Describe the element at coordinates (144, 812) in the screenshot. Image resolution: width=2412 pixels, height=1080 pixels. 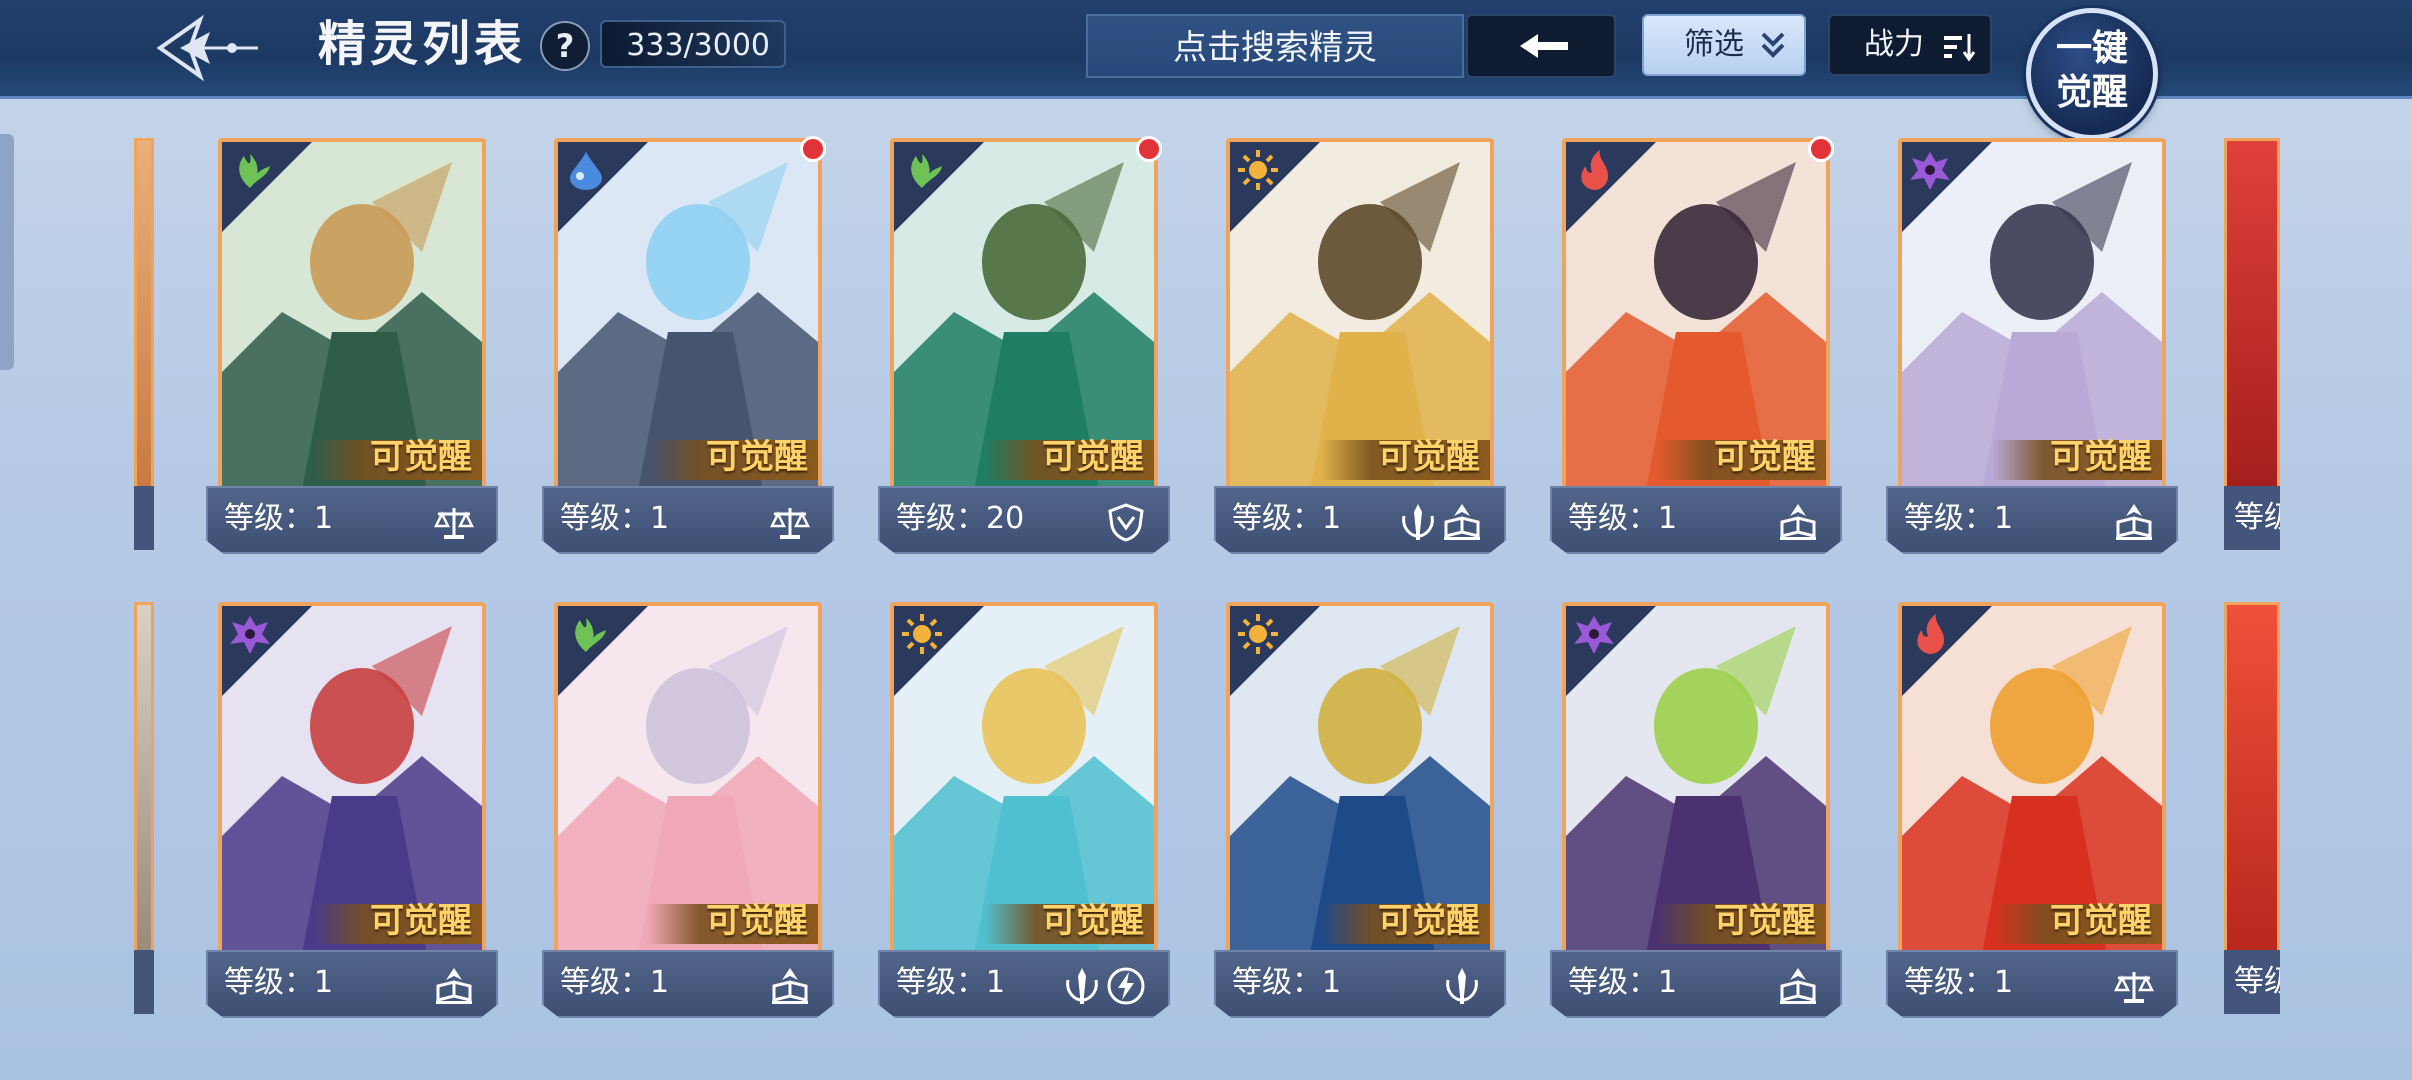
I see `partial-card-left-bottom` at that location.